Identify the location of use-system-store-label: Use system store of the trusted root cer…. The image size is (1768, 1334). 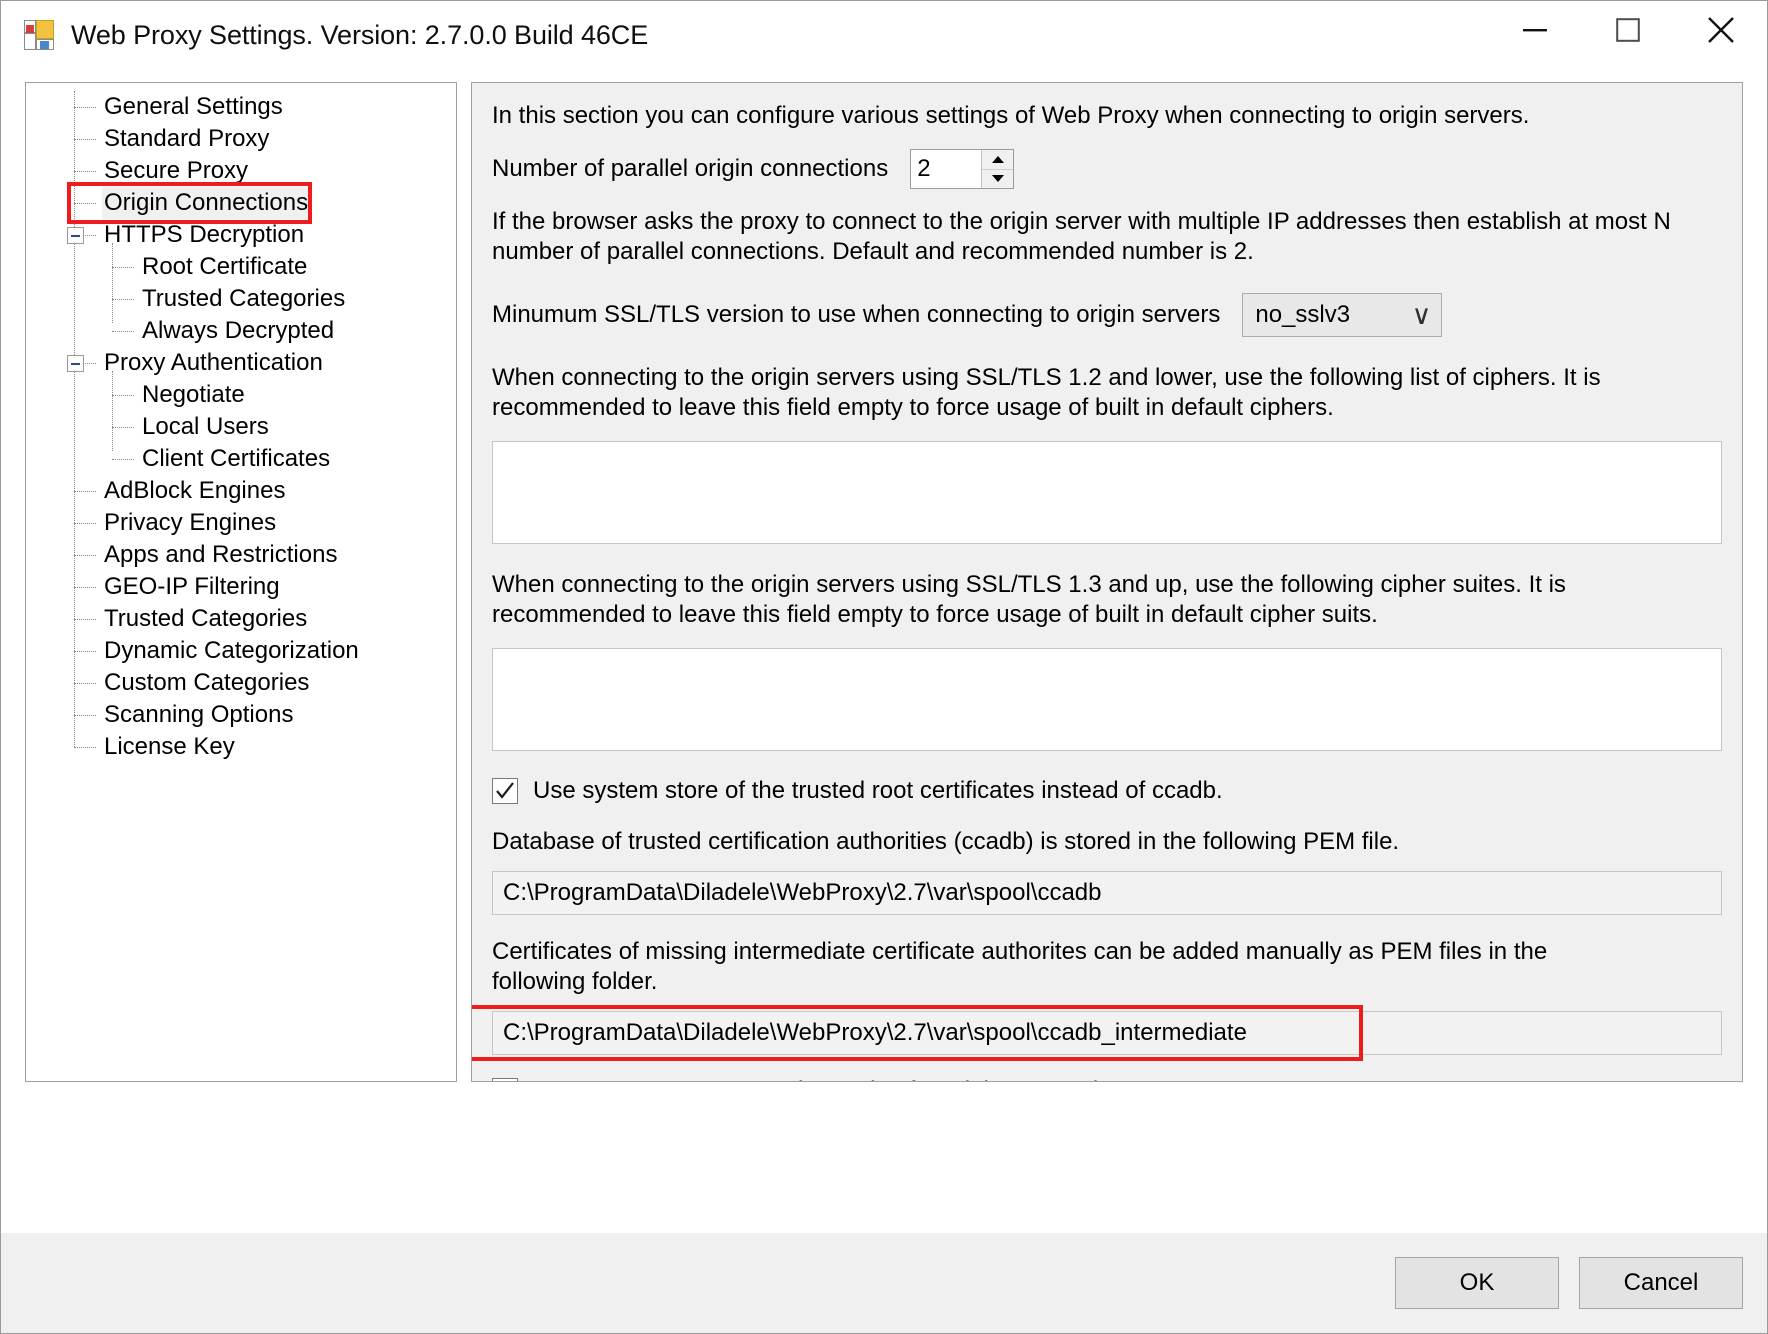
(878, 790).